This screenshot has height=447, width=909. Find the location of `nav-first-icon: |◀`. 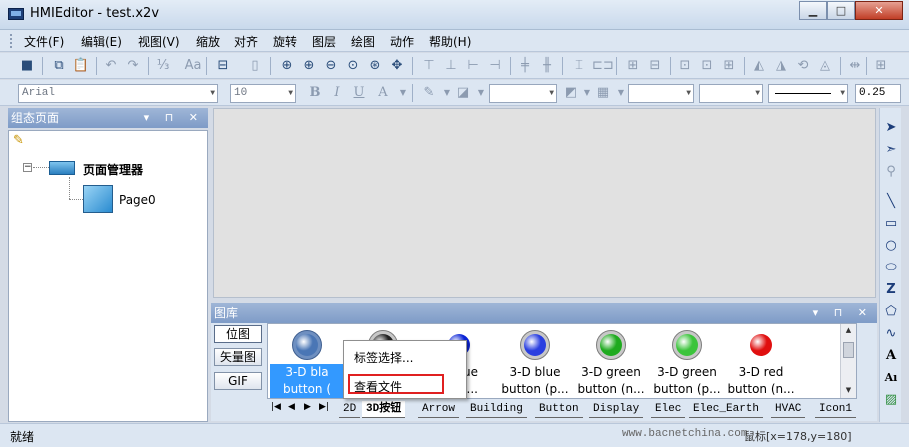

nav-first-icon: |◀ is located at coordinates (276, 407).